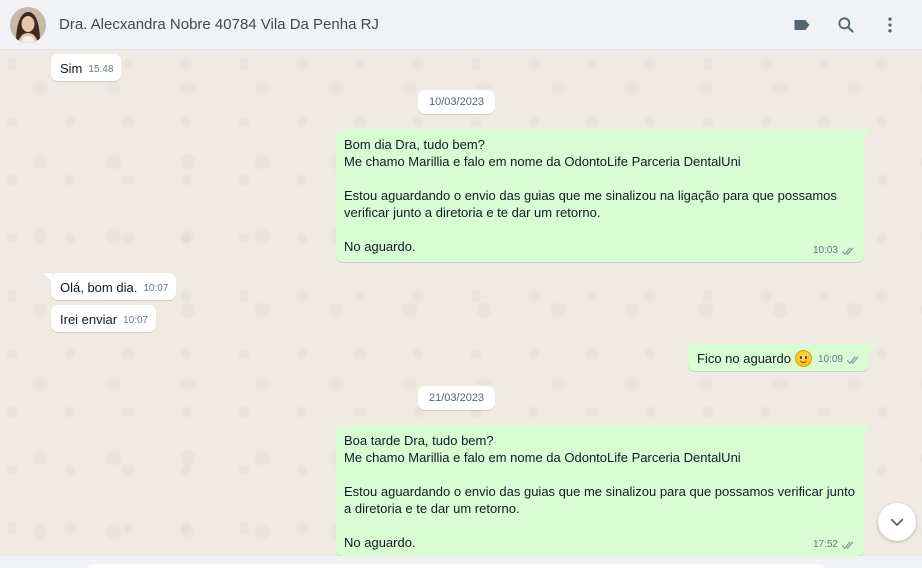  What do you see at coordinates (825, 544) in the screenshot?
I see `message-time: 17:52` at bounding box center [825, 544].